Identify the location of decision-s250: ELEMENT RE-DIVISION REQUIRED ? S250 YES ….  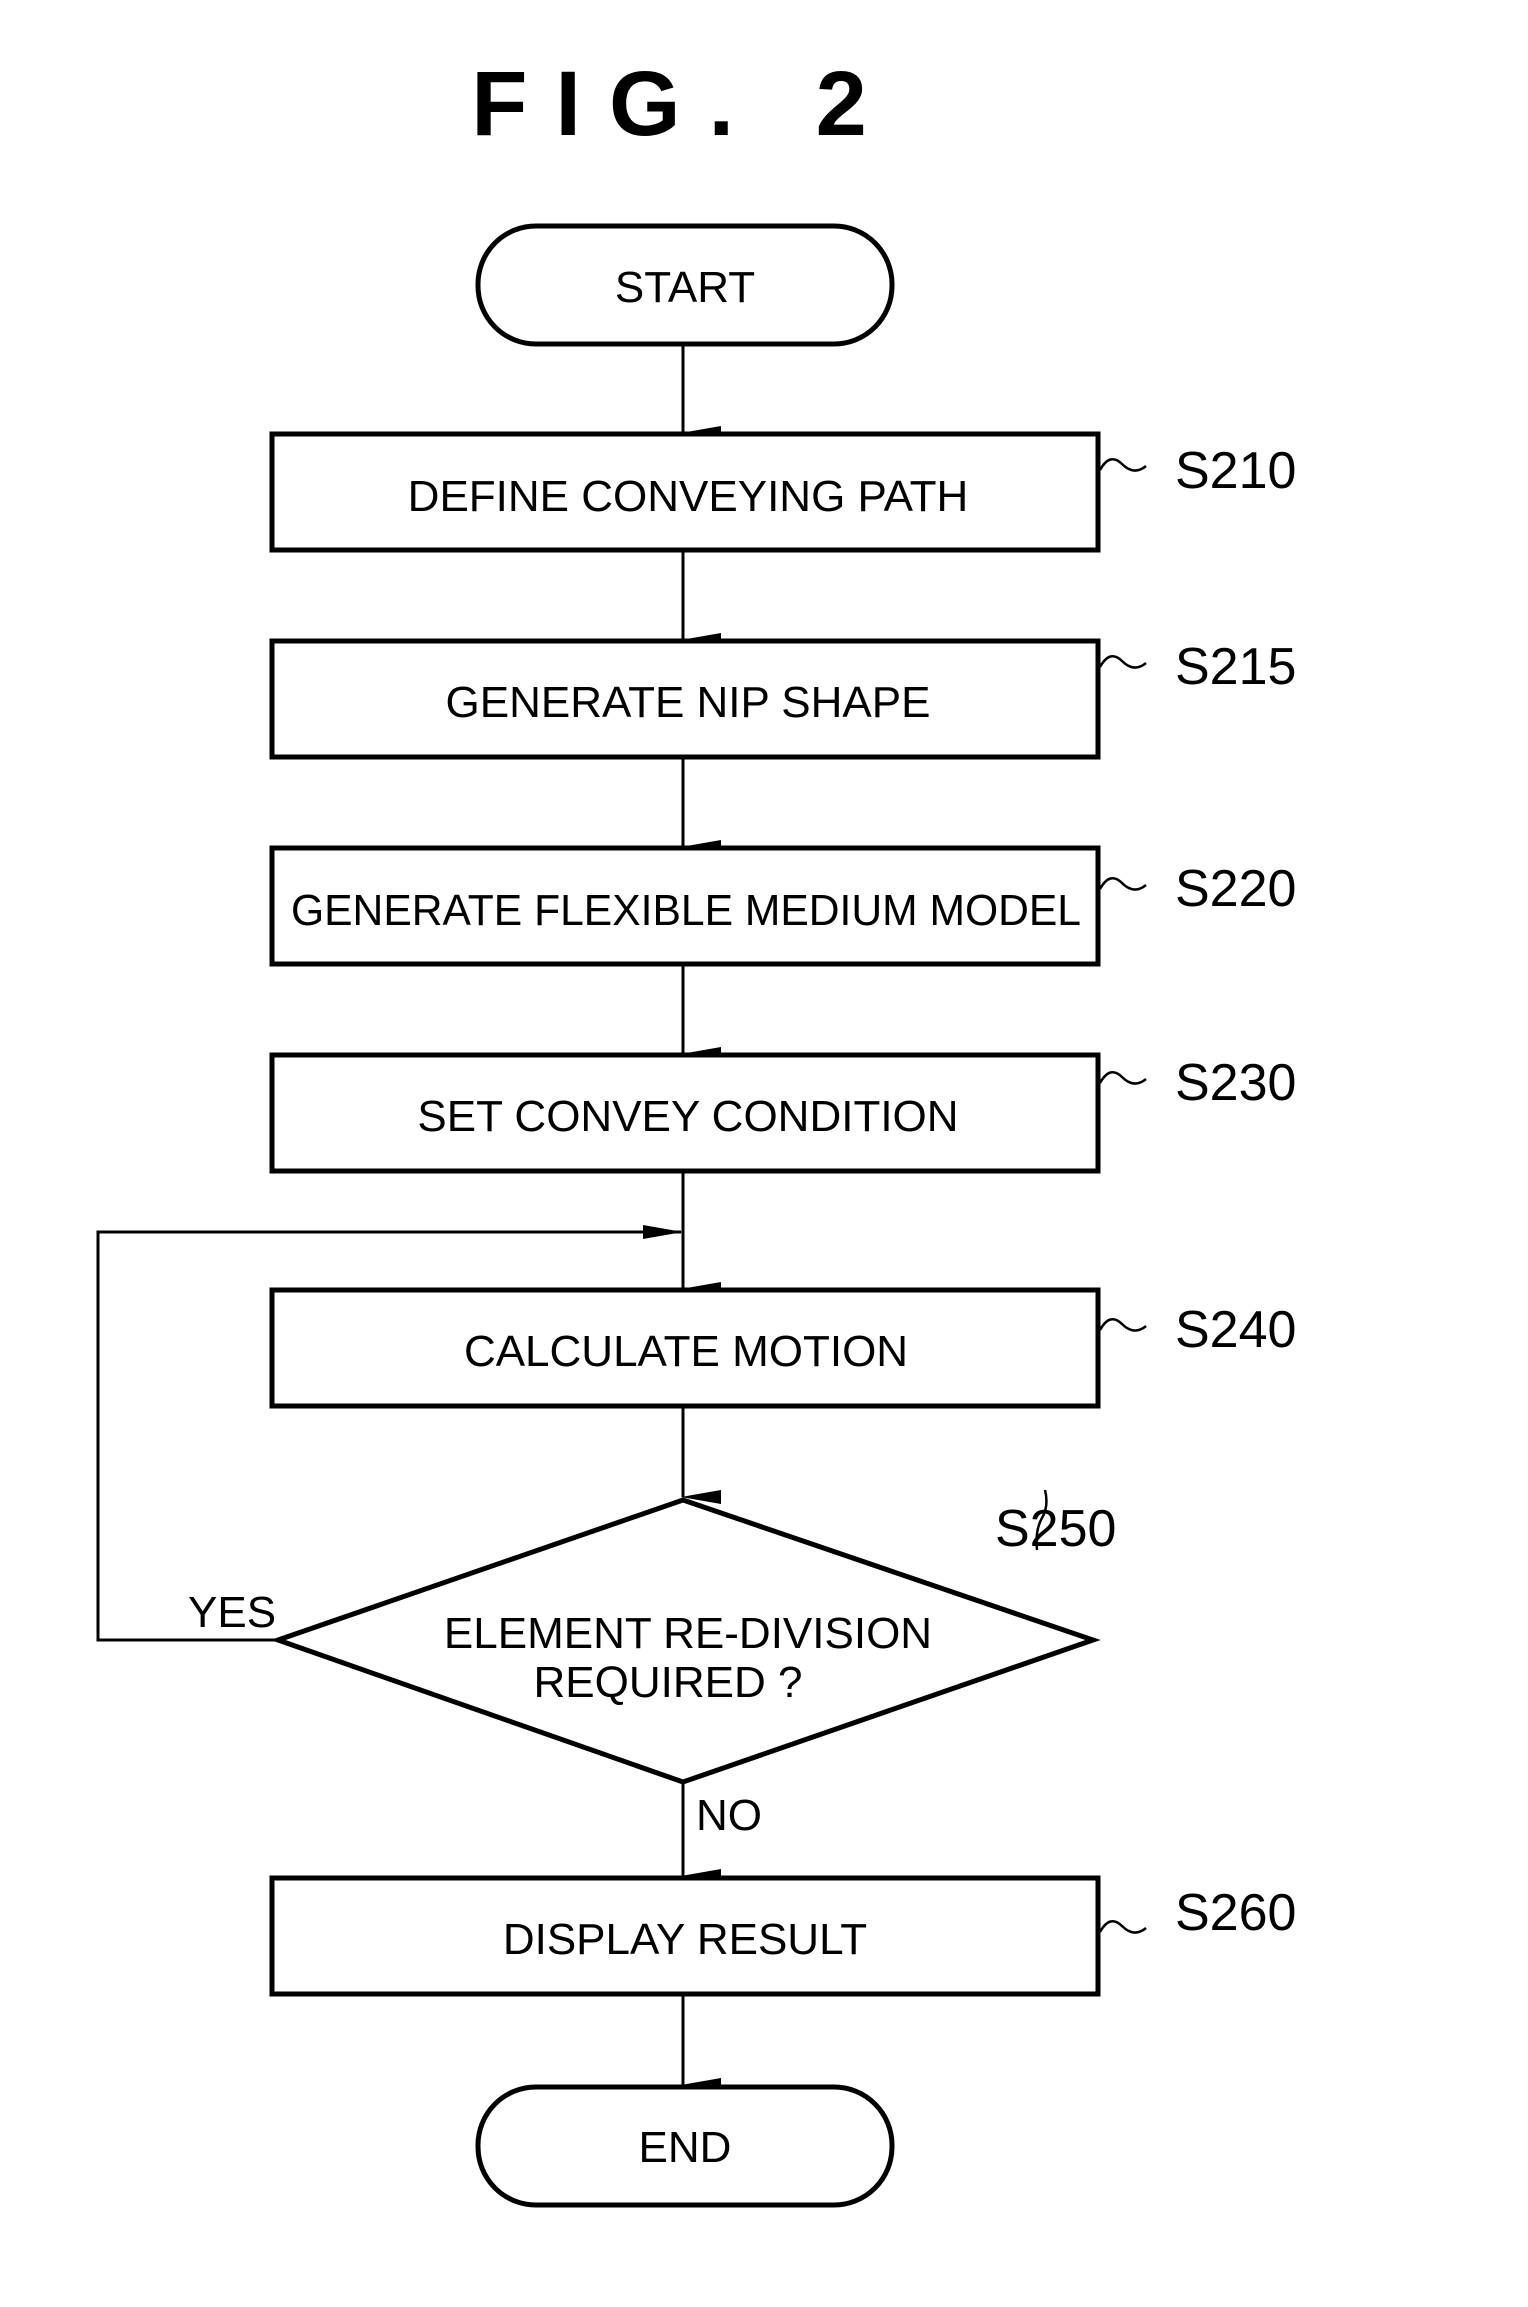
(652, 1664).